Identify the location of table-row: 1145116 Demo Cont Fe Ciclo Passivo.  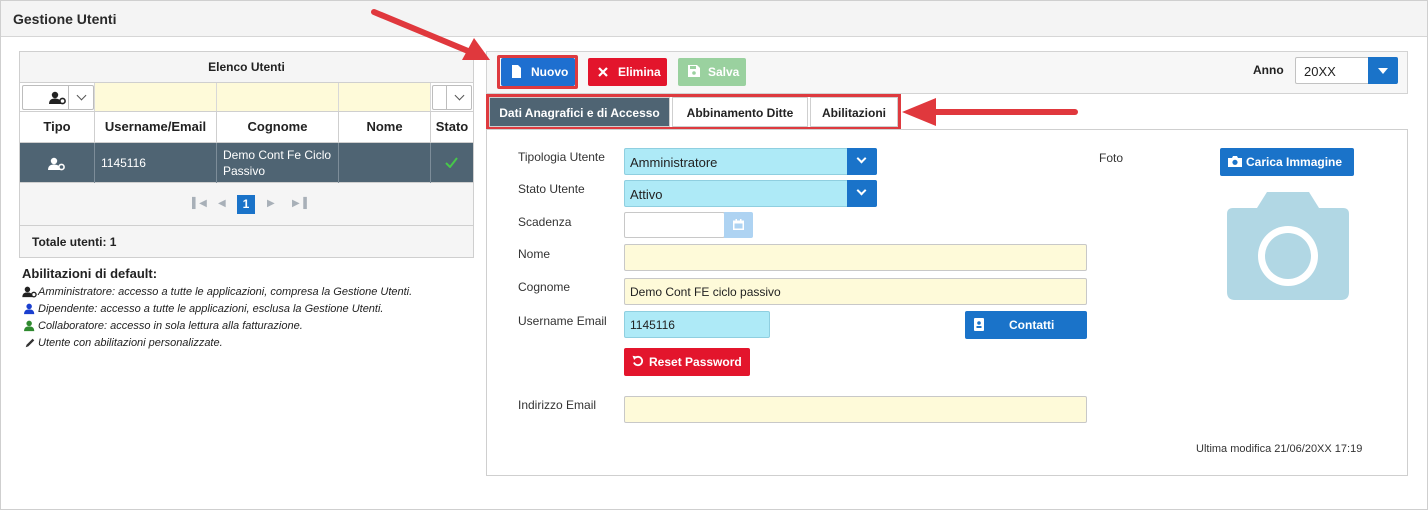
(246, 163).